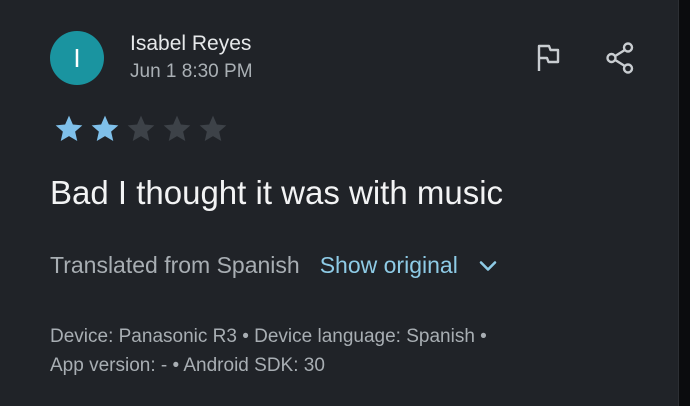 This screenshot has width=690, height=406. I want to click on avatar: I, so click(77, 58).